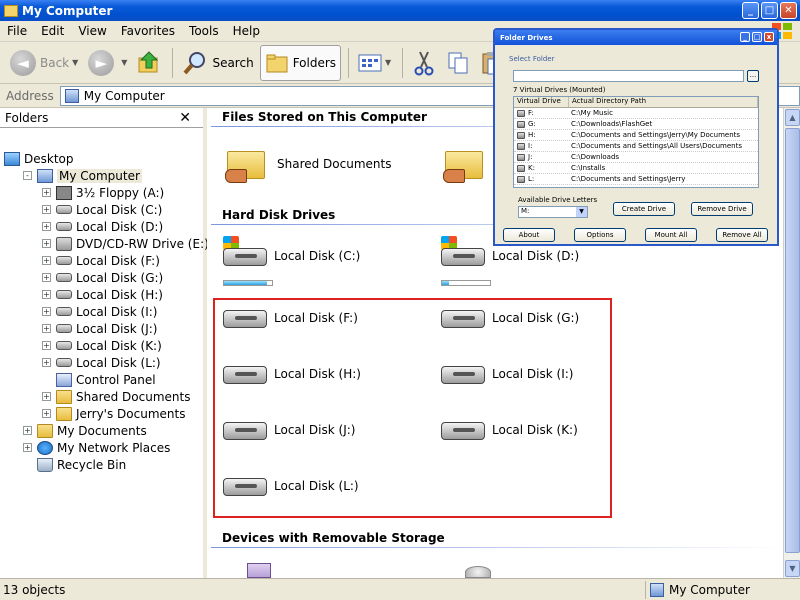 The image size is (800, 600). I want to click on mount-all-button: Mount All, so click(671, 235).